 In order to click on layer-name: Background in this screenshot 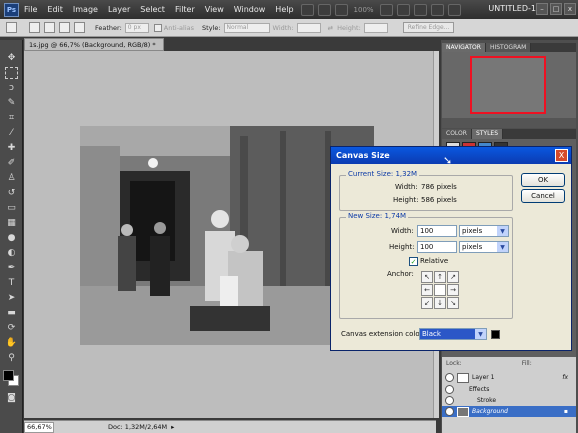, I will do `click(490, 411)`.